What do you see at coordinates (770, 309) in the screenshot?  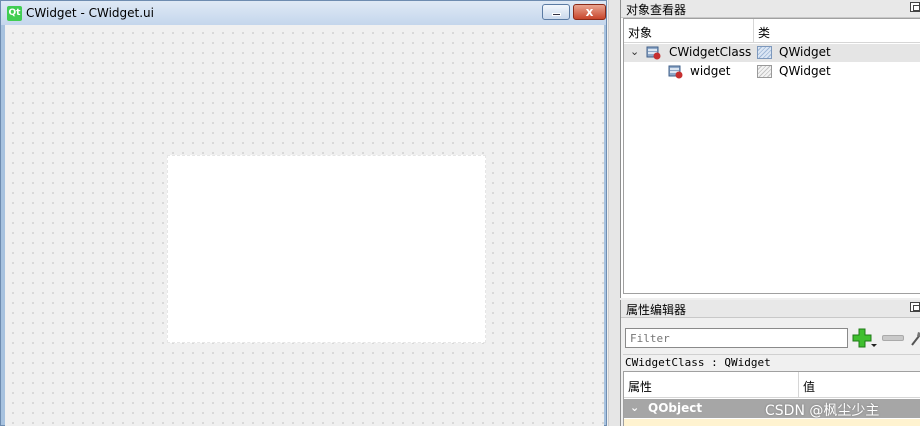 I see `property-editor-header: 属性编辑器` at bounding box center [770, 309].